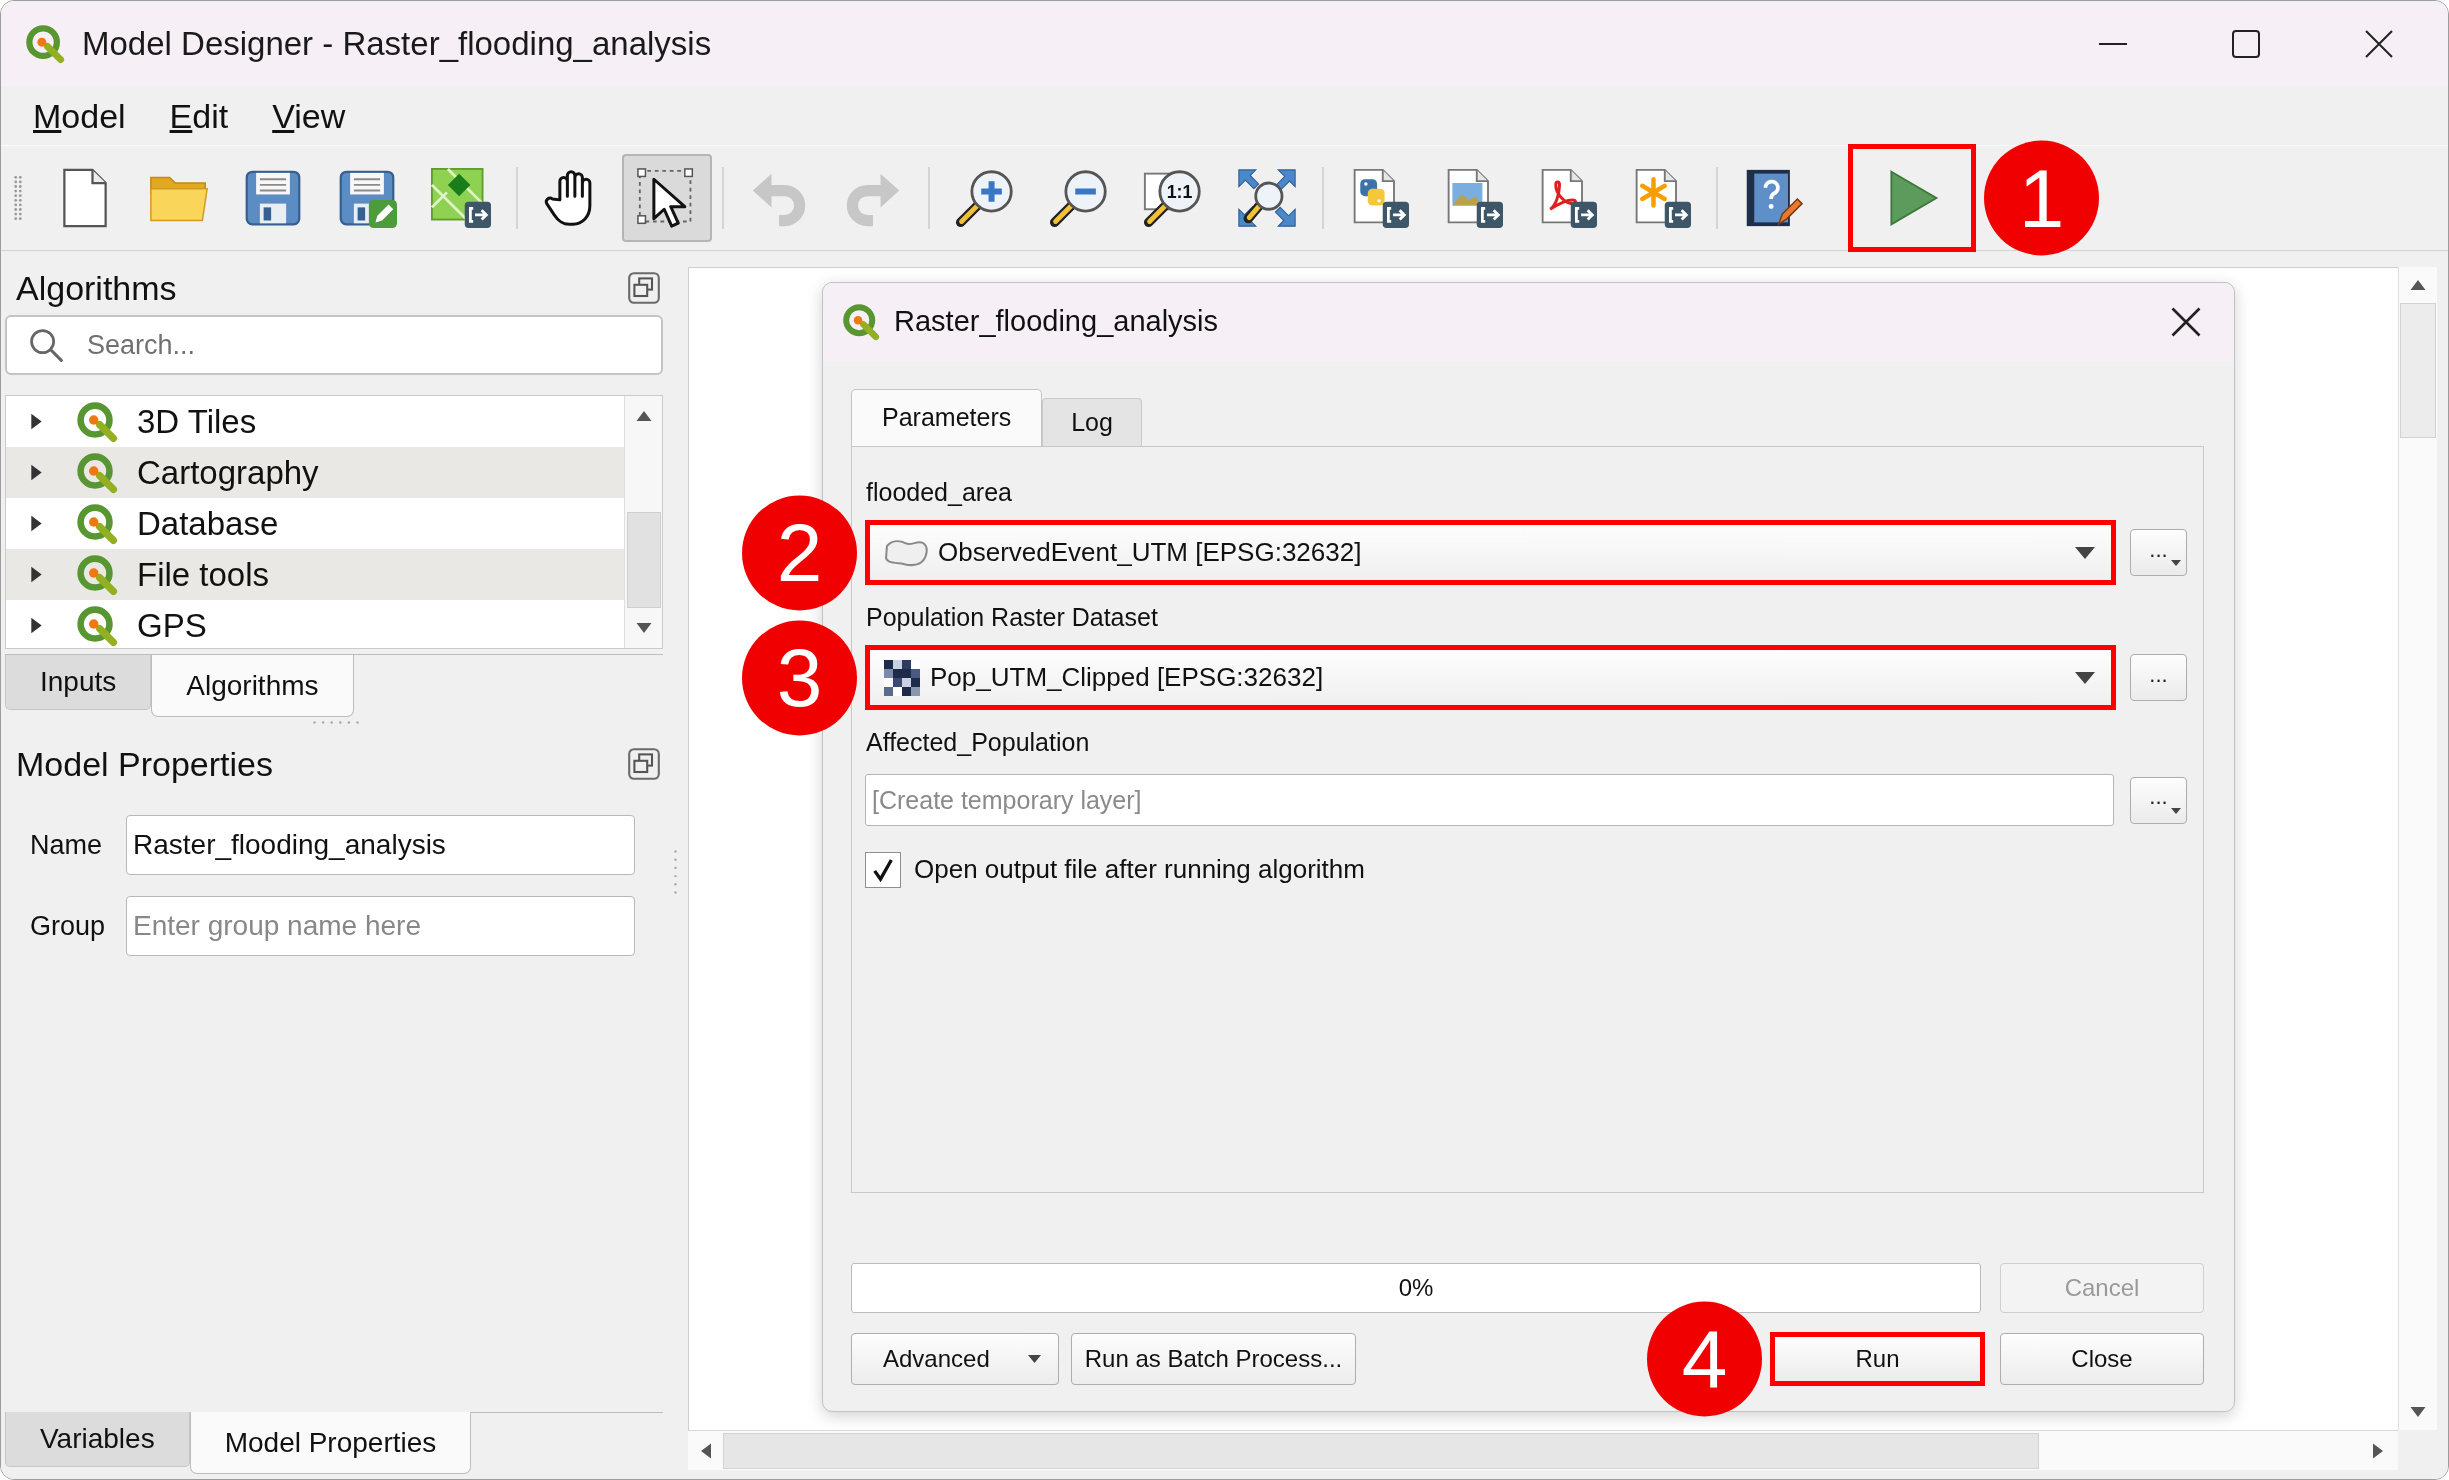  What do you see at coordinates (1912, 198) in the screenshot?
I see `run-button` at bounding box center [1912, 198].